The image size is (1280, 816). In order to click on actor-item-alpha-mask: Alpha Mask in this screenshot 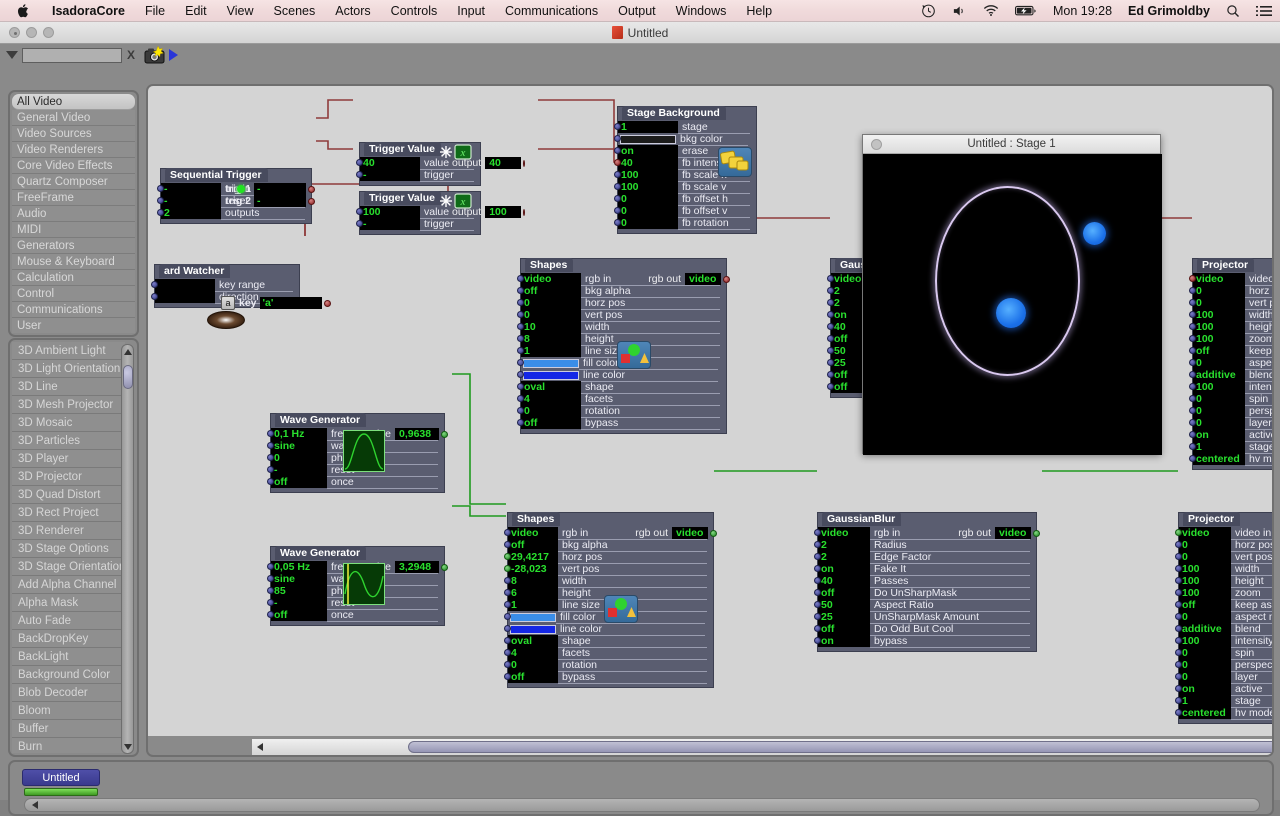, I will do `click(68, 603)`.